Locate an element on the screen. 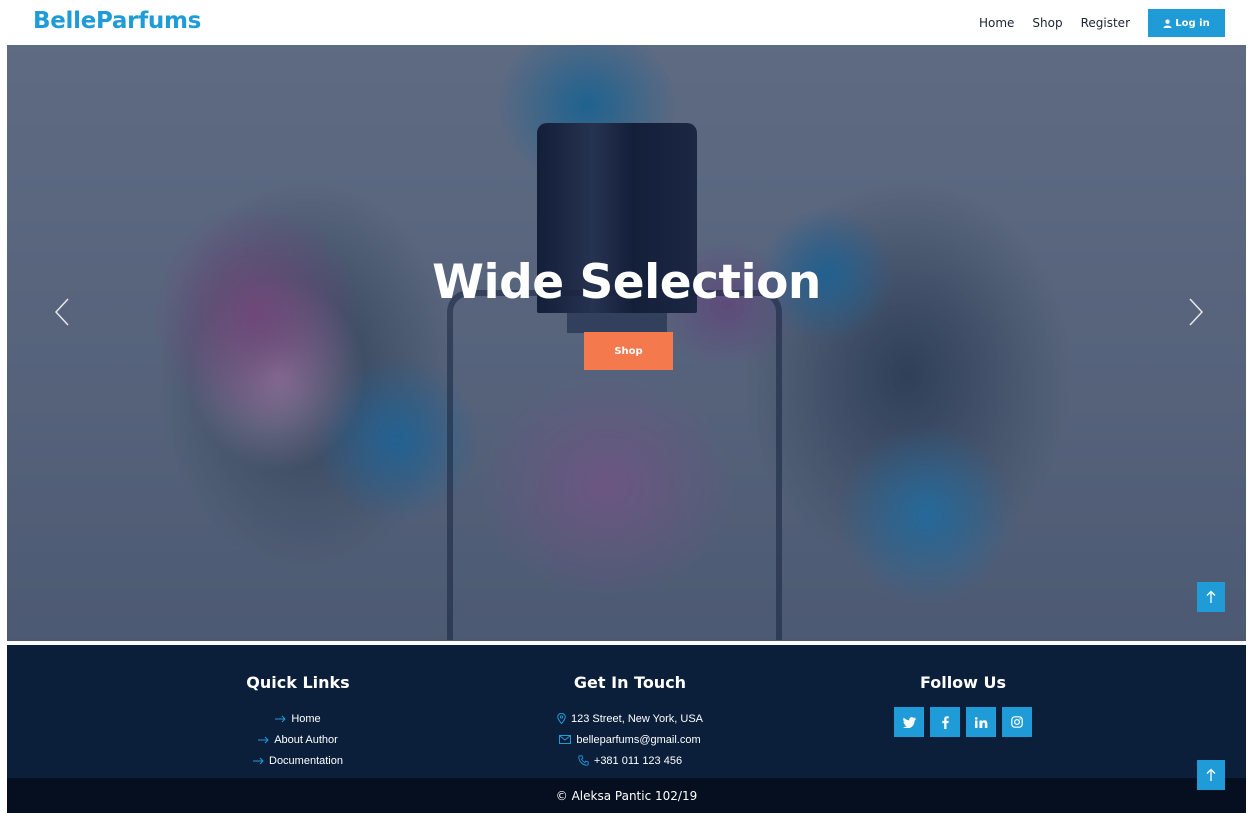 The width and height of the screenshot is (1250, 813). footer-link-label: About Author is located at coordinates (306, 739).